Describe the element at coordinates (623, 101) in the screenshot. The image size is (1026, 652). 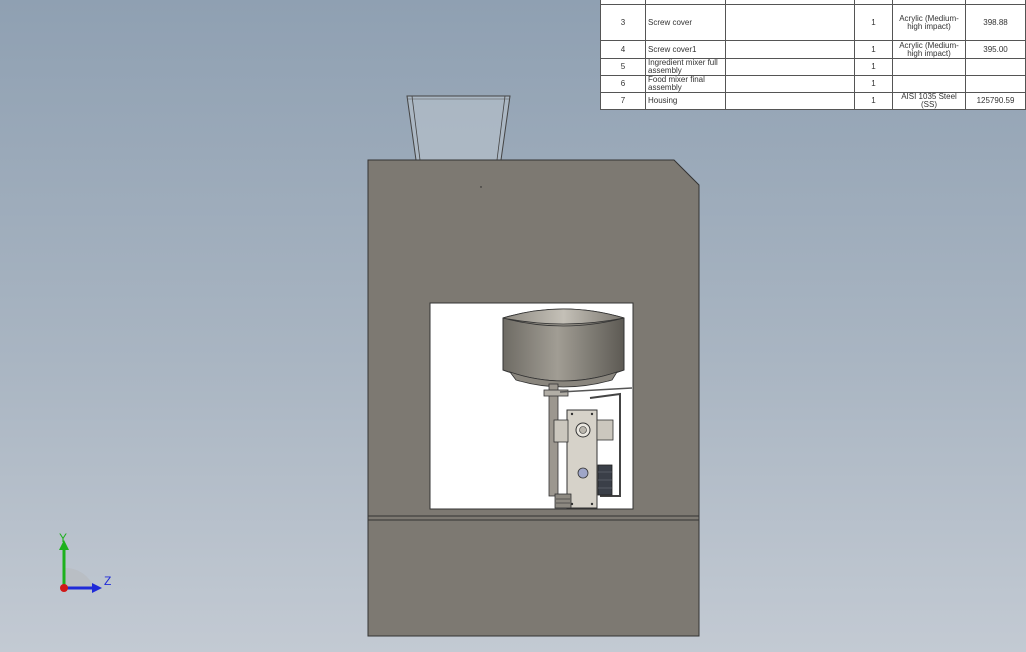
I see `bom-item-no: 7` at that location.